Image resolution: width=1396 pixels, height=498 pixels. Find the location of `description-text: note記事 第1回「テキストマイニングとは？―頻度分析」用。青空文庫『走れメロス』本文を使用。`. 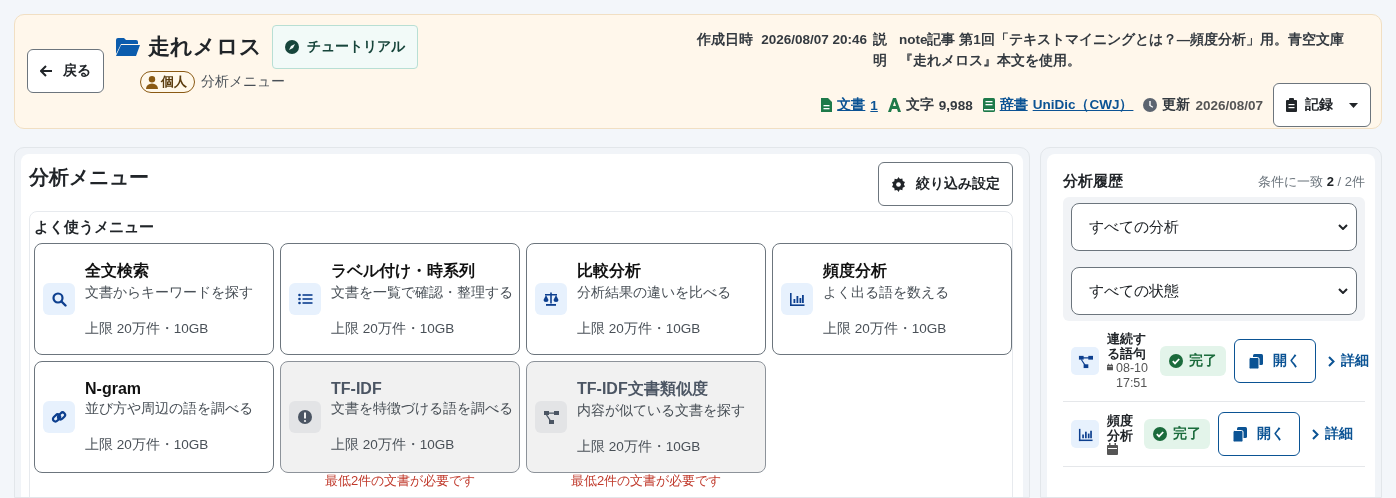

description-text: note記事 第1回「テキストマイニングとは？―頻度分析」用。青空文庫『走れメロス』本文を使用。 is located at coordinates (1122, 50).